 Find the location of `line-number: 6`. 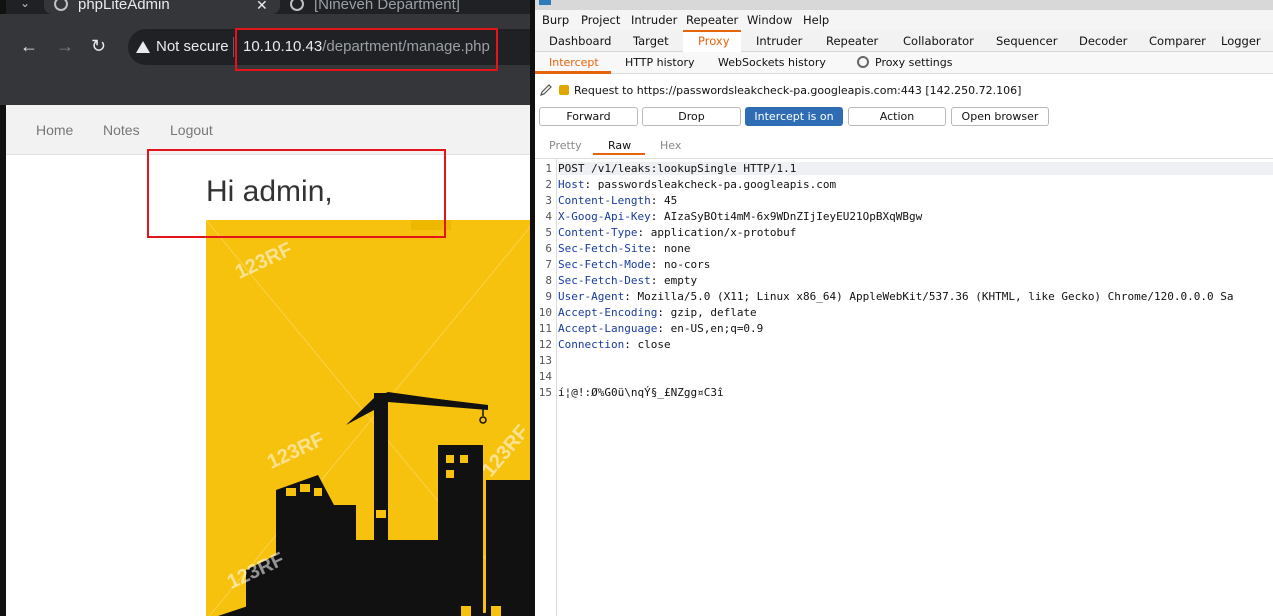

line-number: 6 is located at coordinates (548, 248).